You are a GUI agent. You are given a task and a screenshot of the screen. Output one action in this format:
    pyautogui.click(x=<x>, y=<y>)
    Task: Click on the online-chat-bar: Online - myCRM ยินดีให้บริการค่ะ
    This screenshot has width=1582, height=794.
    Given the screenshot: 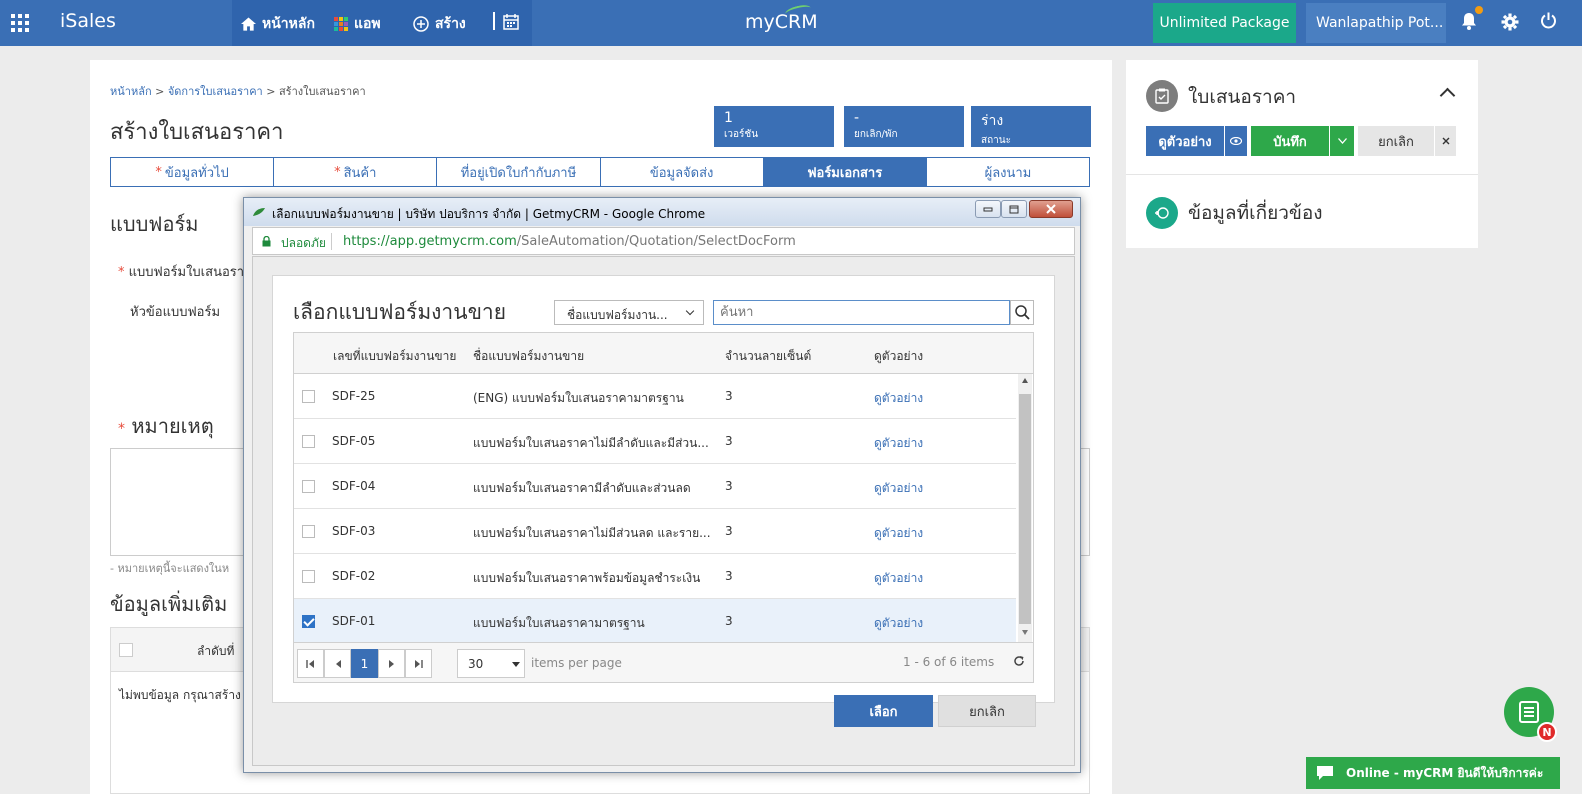 What is the action you would take?
    pyautogui.click(x=1433, y=773)
    